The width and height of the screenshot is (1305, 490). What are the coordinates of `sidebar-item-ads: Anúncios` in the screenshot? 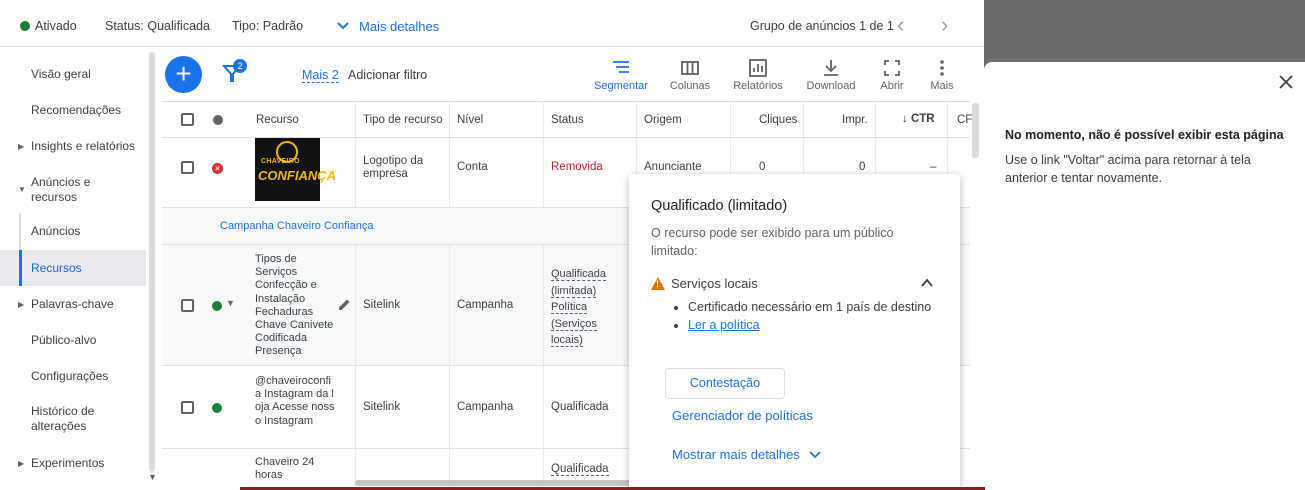 It's located at (73, 231).